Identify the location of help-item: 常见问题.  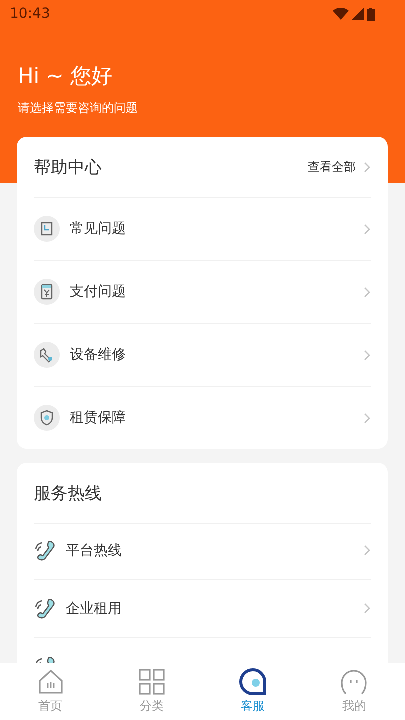
(202, 229).